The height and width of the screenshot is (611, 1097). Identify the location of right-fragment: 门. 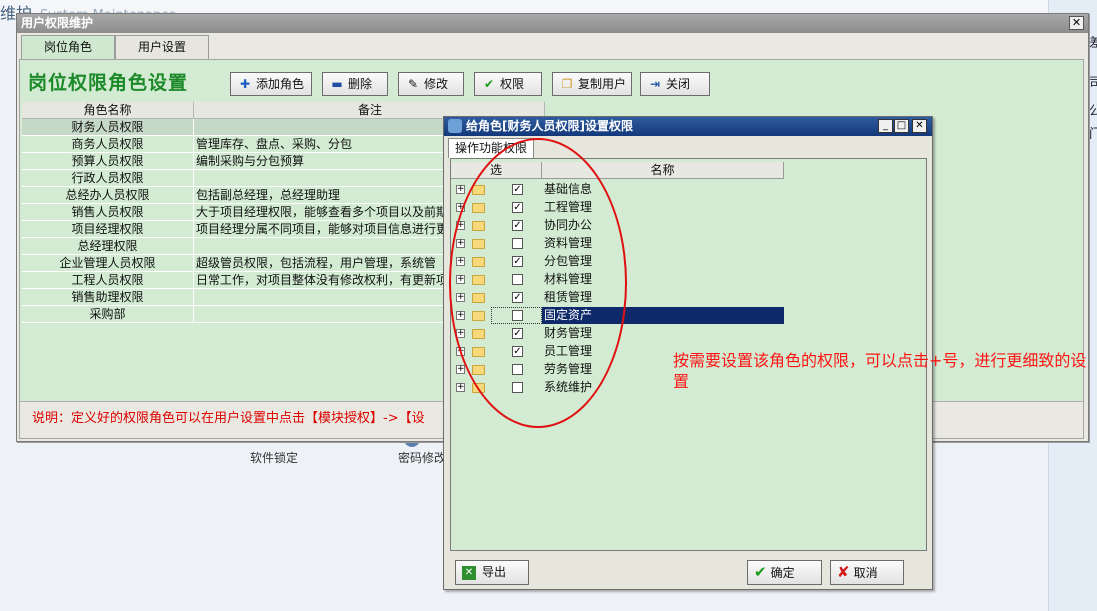
(1093, 134).